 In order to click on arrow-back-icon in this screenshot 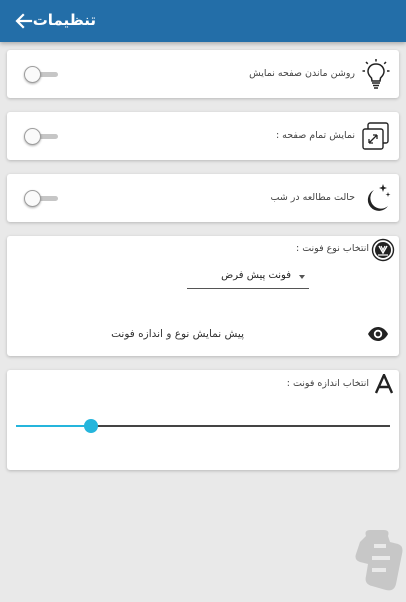, I will do `click(24, 21)`.